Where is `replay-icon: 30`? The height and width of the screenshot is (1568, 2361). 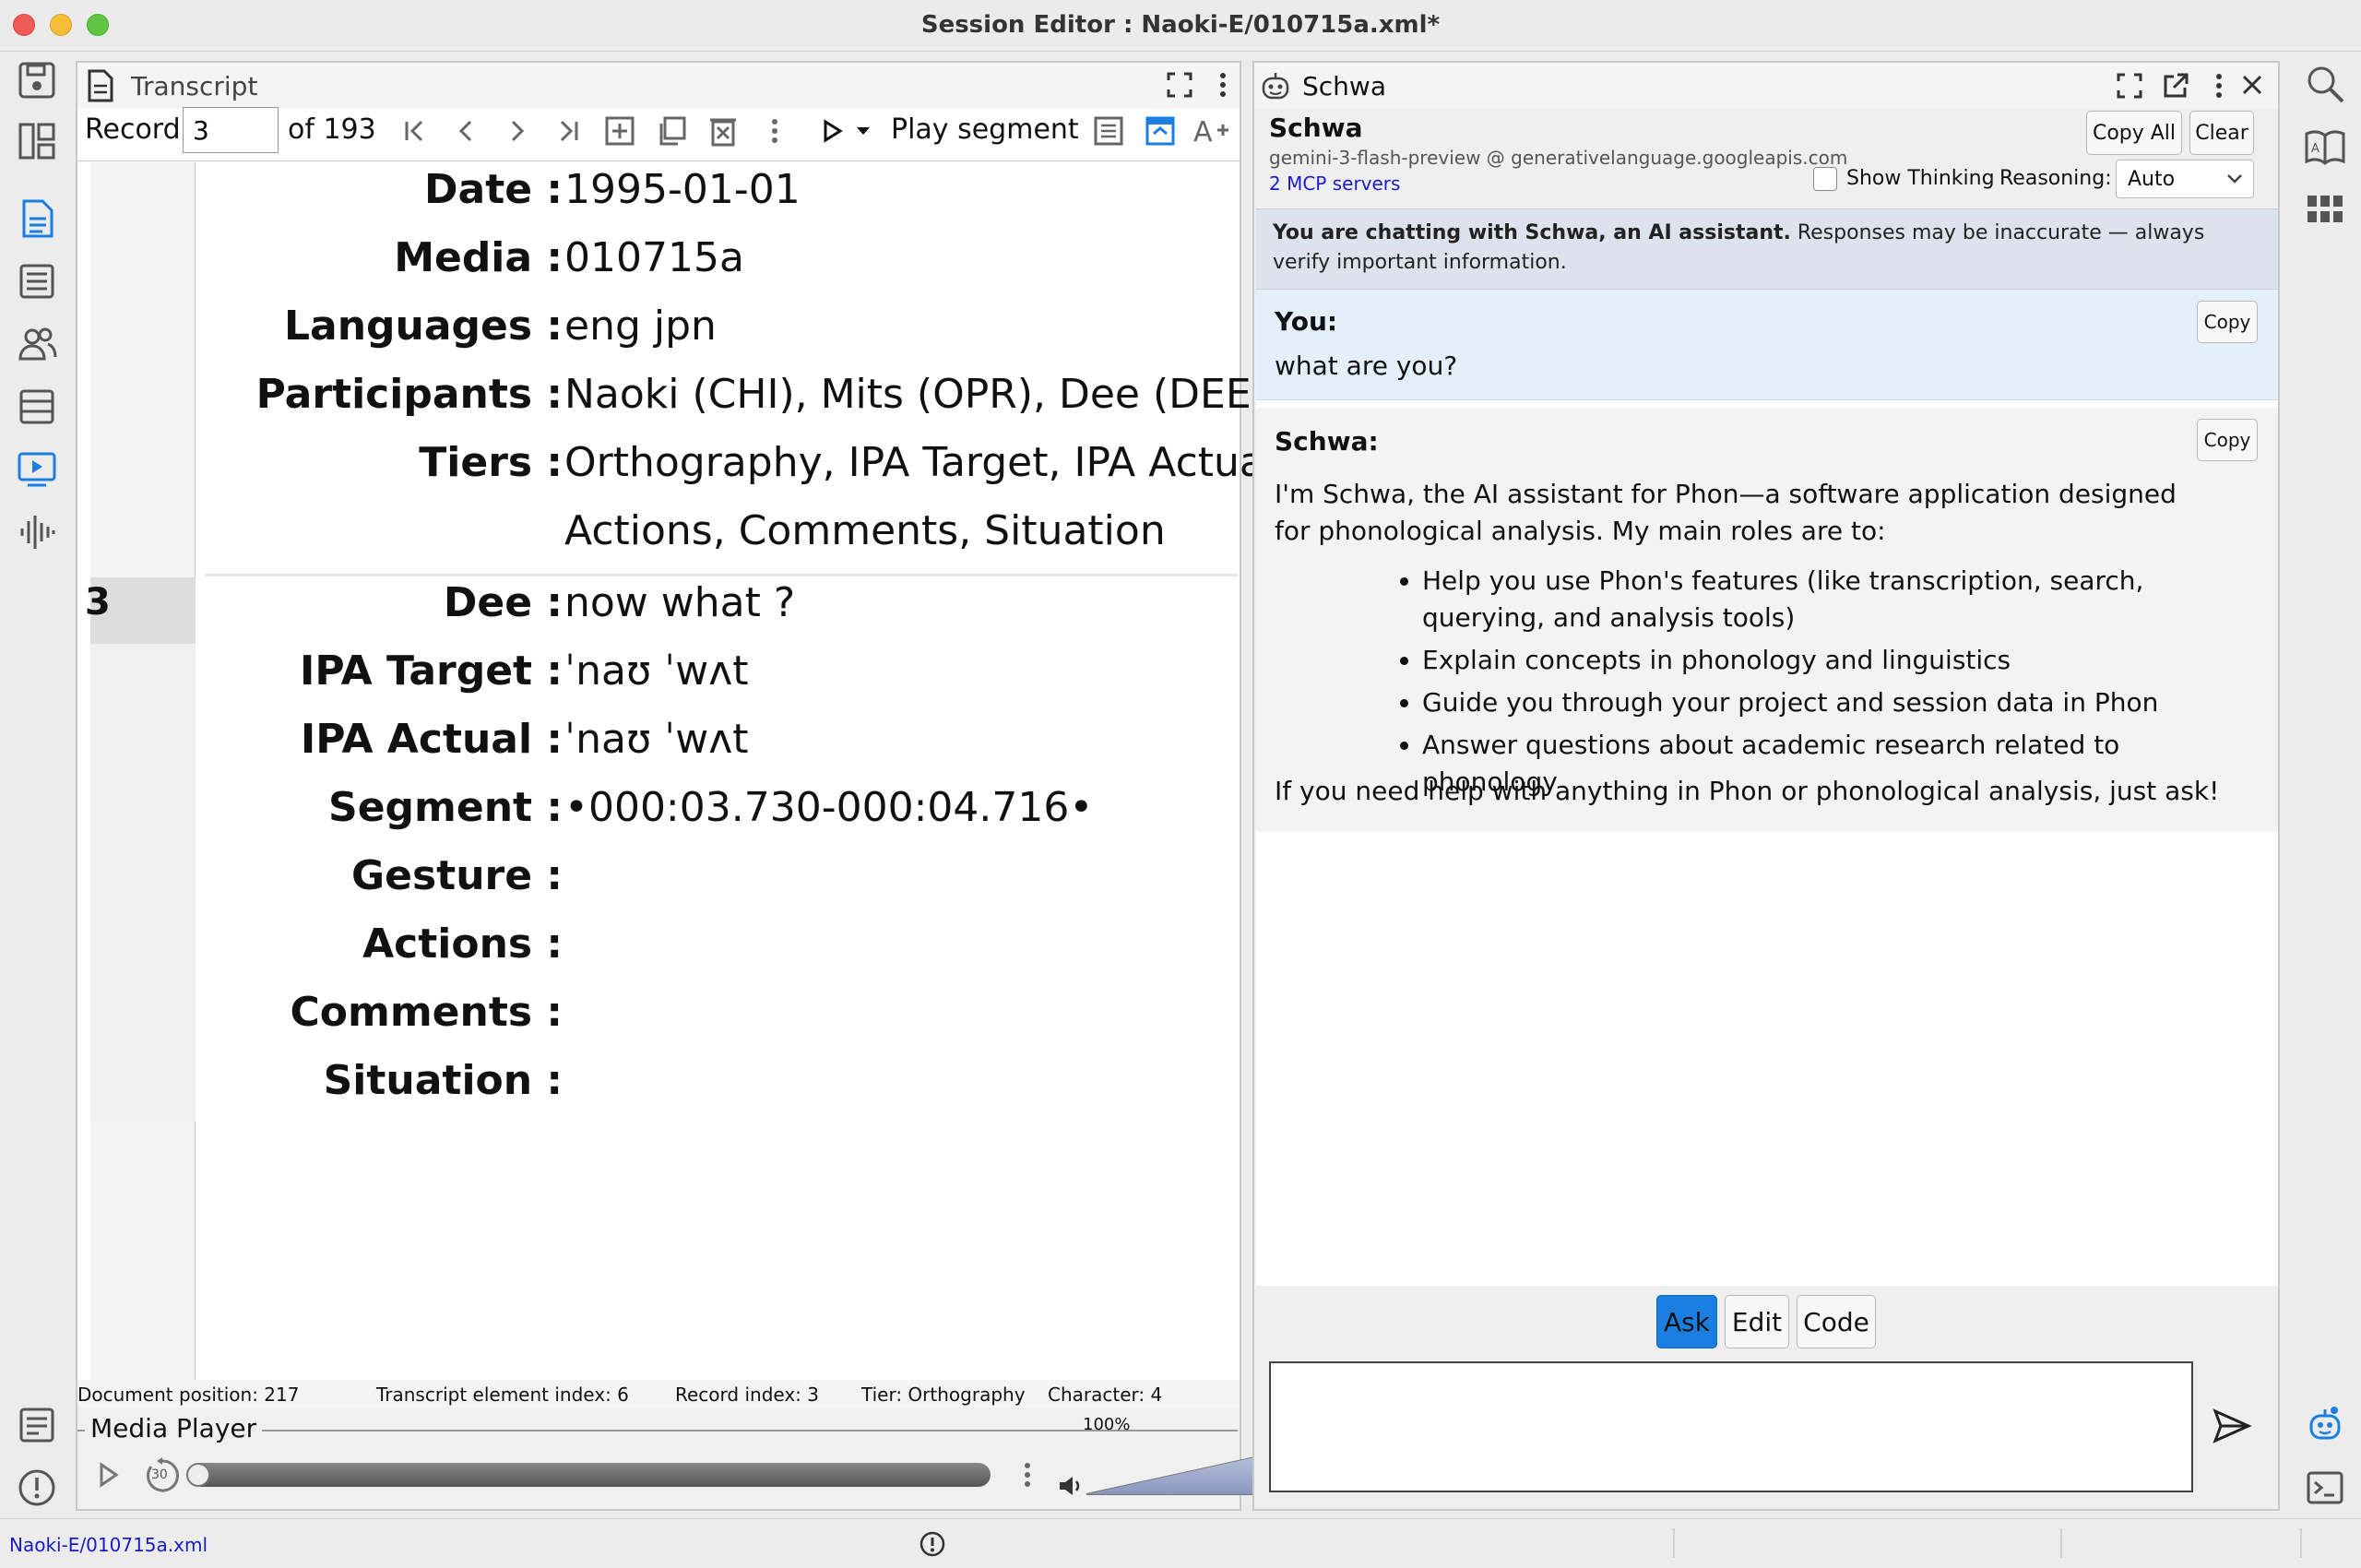
replay-icon: 30 is located at coordinates (162, 1475).